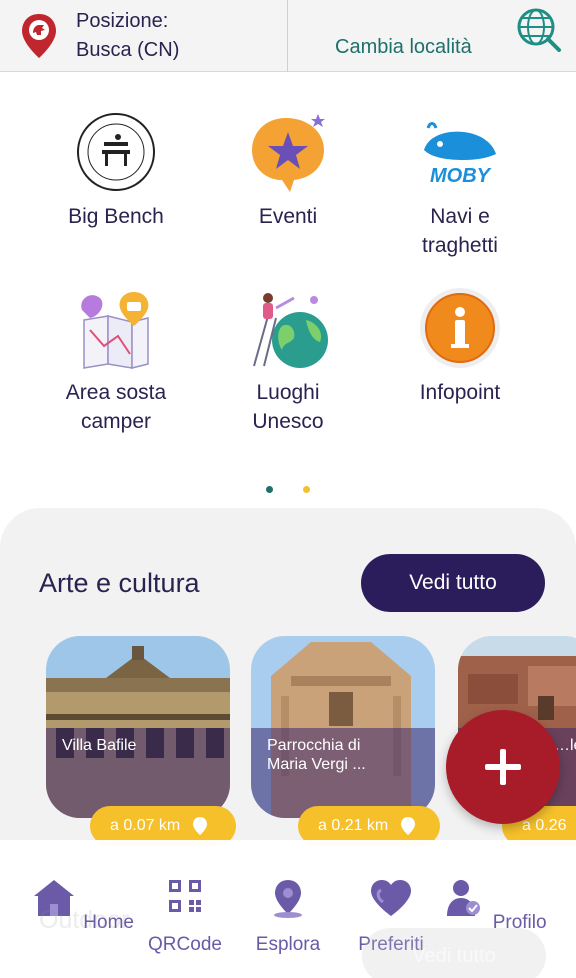 This screenshot has width=576, height=978. I want to click on heart-icon, so click(391, 898).